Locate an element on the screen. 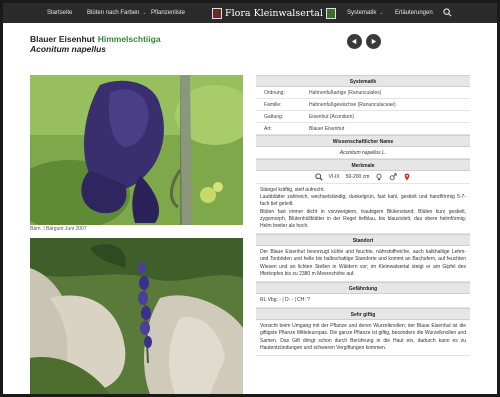  section-heading-systematik: Systematik is located at coordinates (363, 81).